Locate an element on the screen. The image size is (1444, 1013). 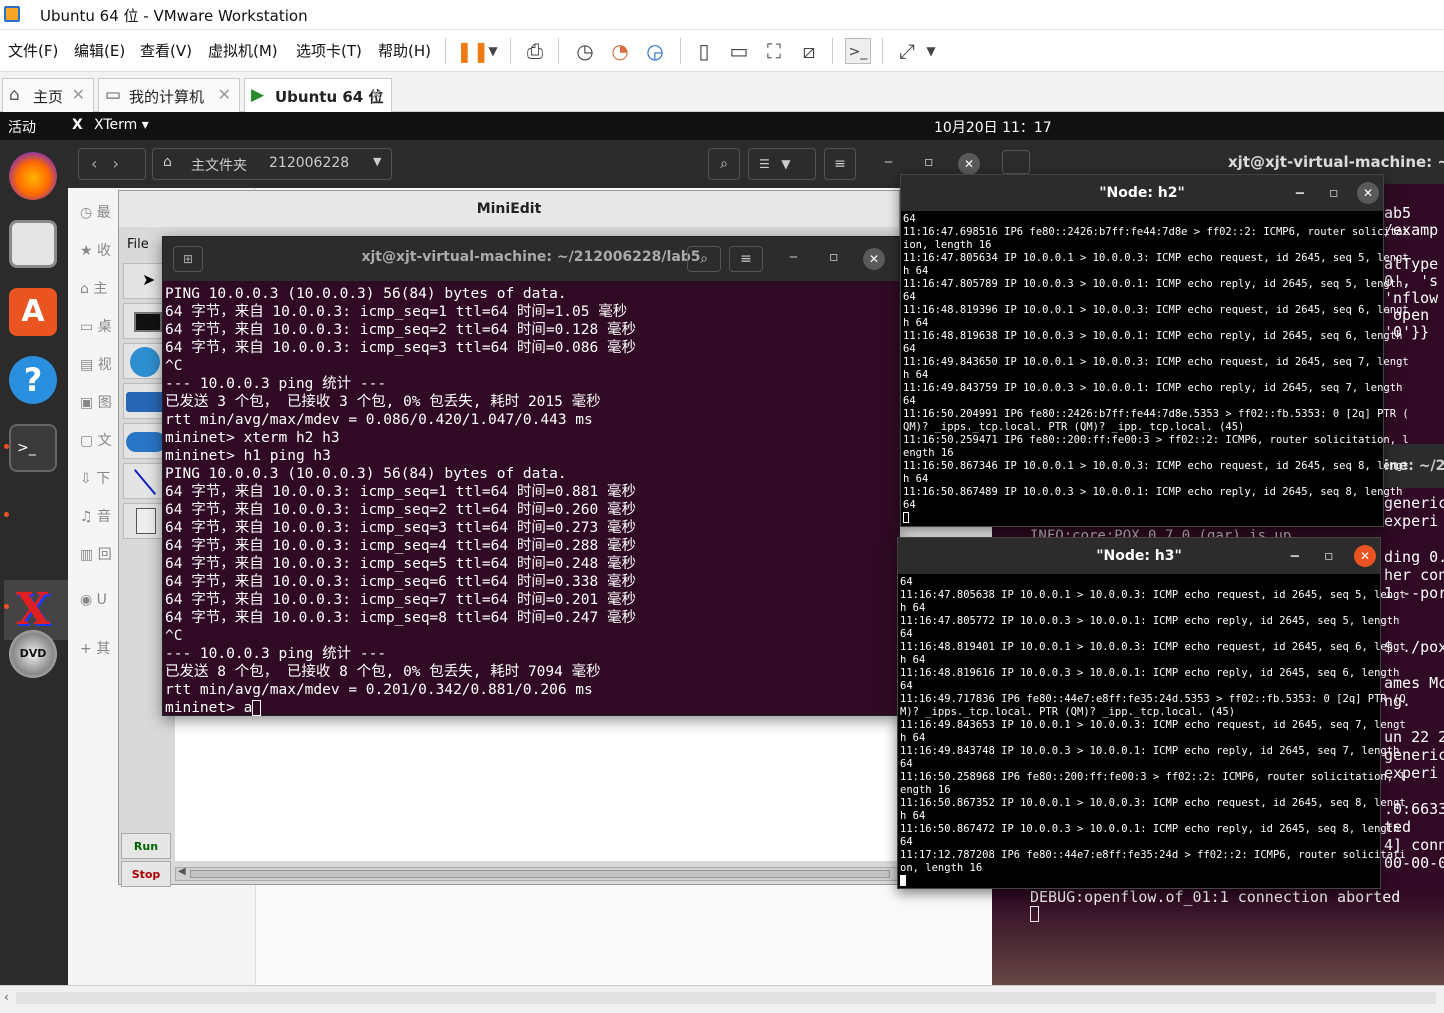
firefox-icon is located at coordinates (33, 176).